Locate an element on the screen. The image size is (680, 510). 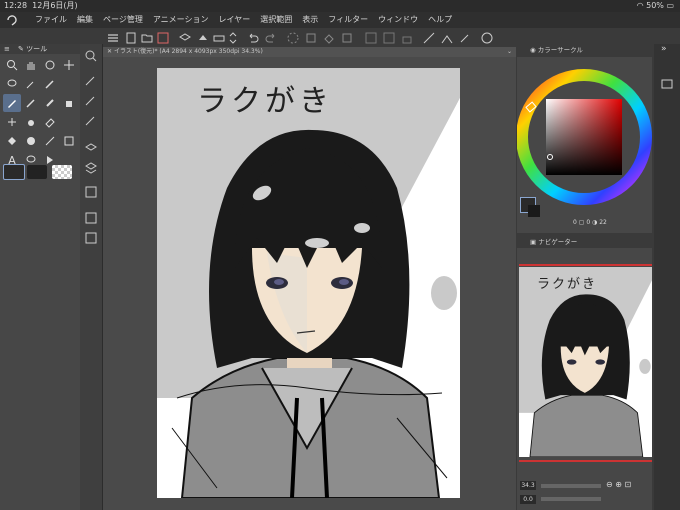
rotation-field: 0.0 is located at coordinates (528, 499).